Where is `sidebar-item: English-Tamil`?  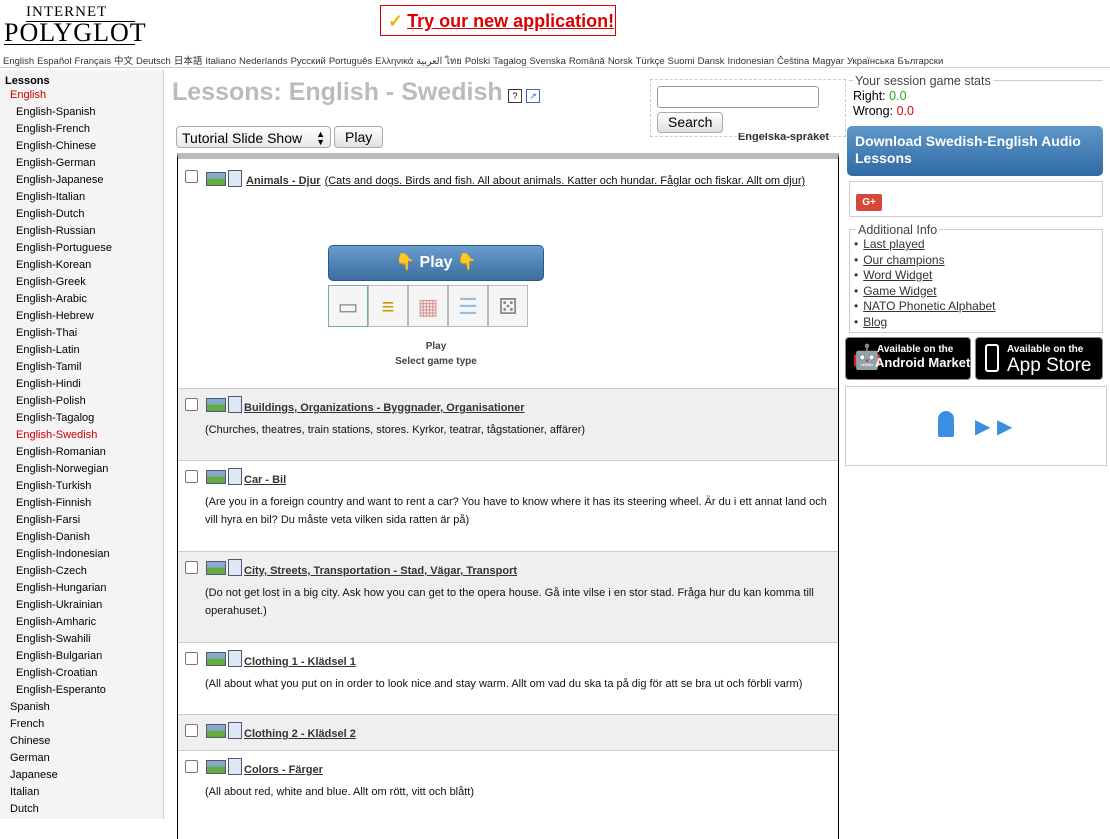 sidebar-item: English-Tamil is located at coordinates (81, 367).